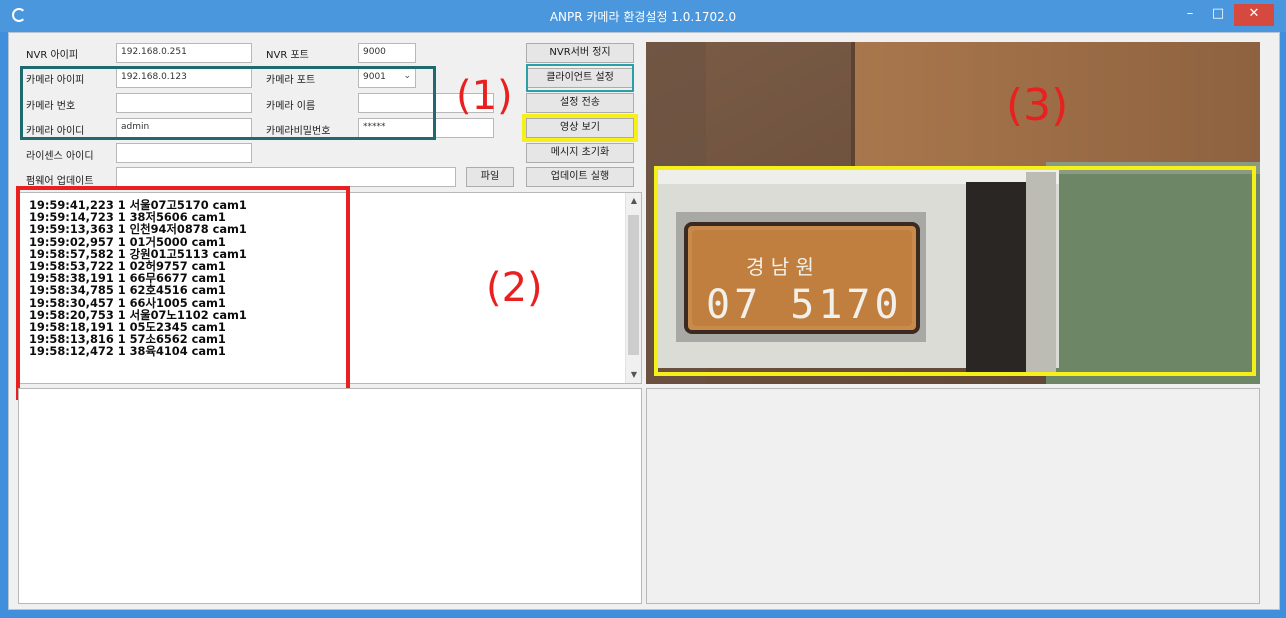 The height and width of the screenshot is (618, 1286). What do you see at coordinates (580, 153) in the screenshot?
I see `message-clear-button: 메시지 초기화` at bounding box center [580, 153].